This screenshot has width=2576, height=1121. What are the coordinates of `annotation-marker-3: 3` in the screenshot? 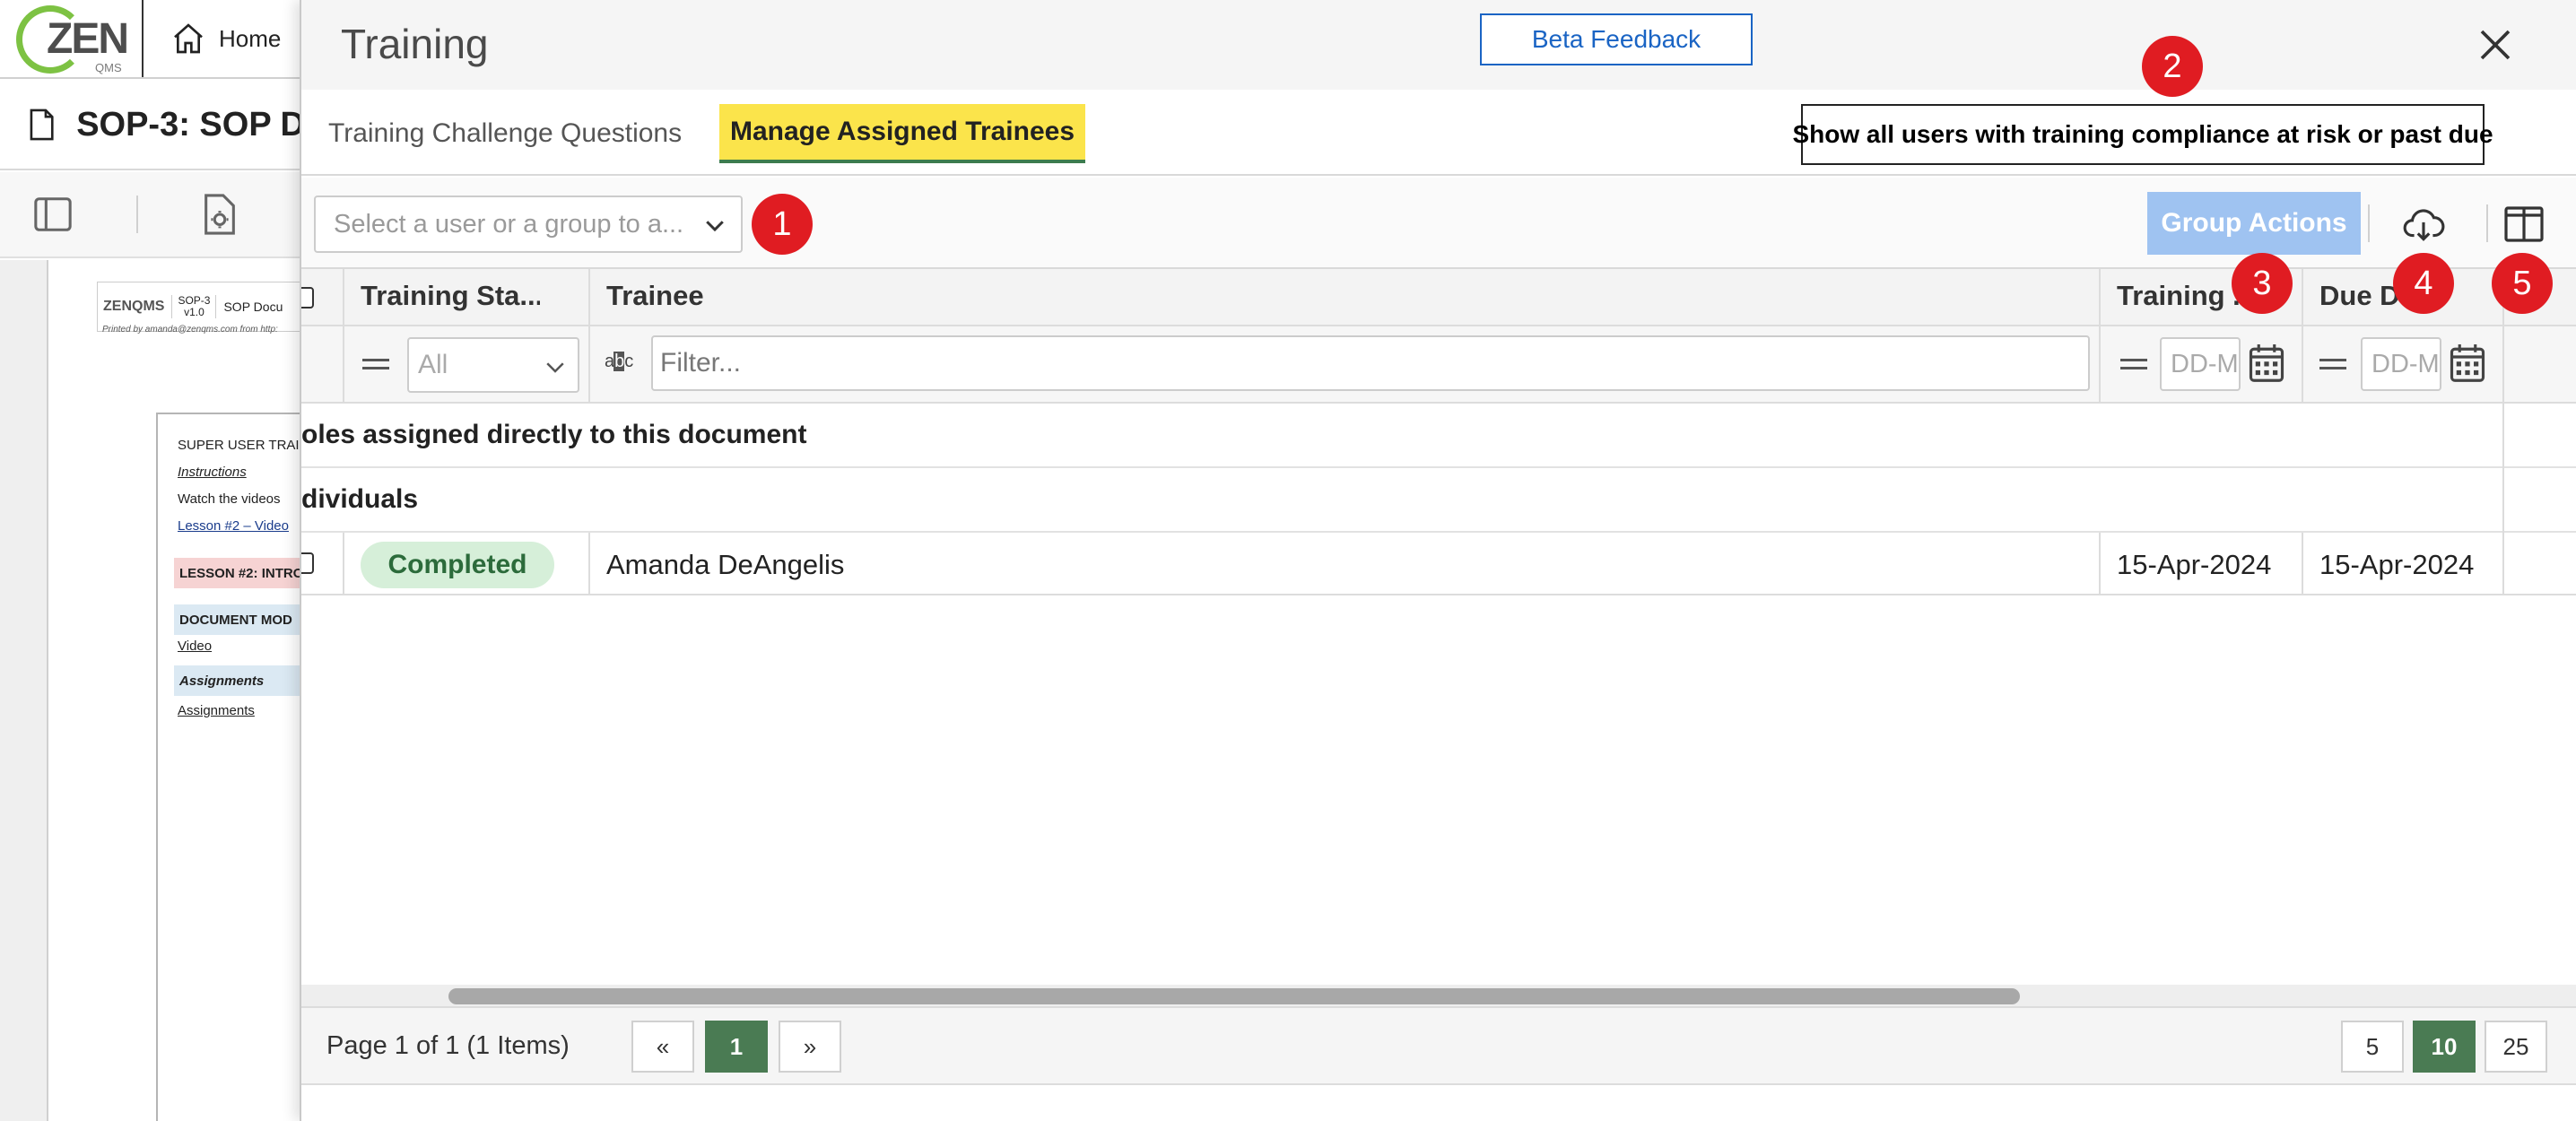 It's located at (2262, 283).